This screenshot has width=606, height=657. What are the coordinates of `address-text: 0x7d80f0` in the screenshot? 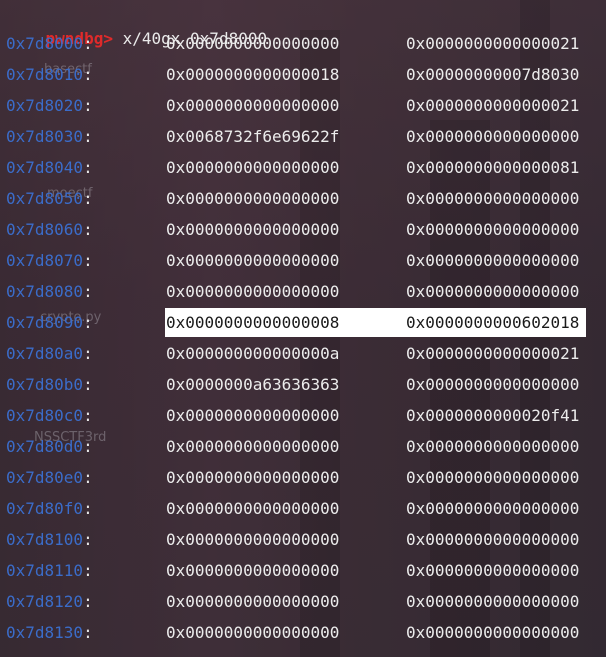 It's located at (45, 508).